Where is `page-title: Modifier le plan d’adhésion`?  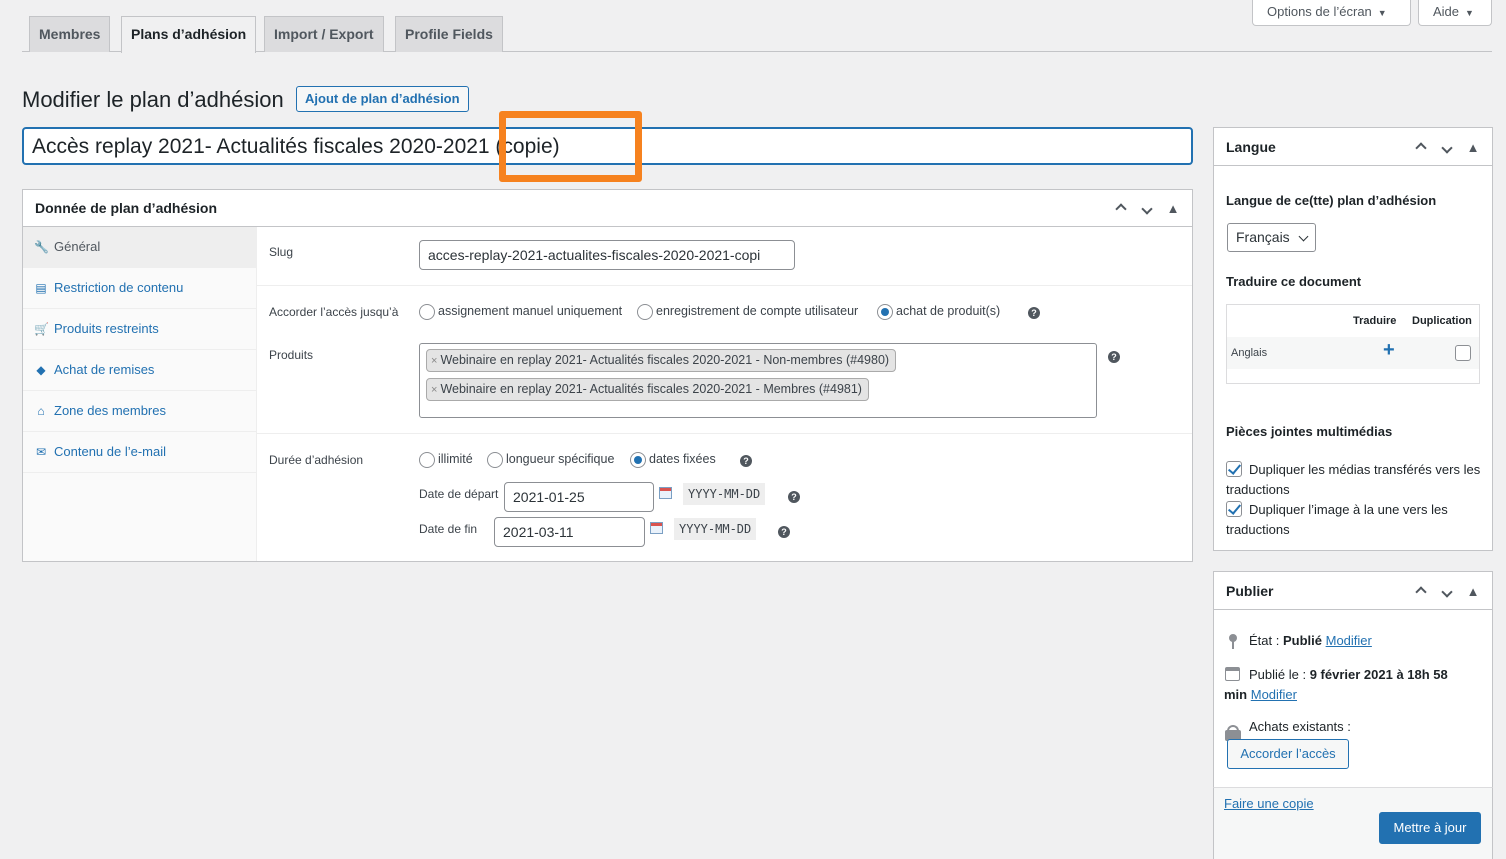 page-title: Modifier le plan d’adhésion is located at coordinates (153, 99).